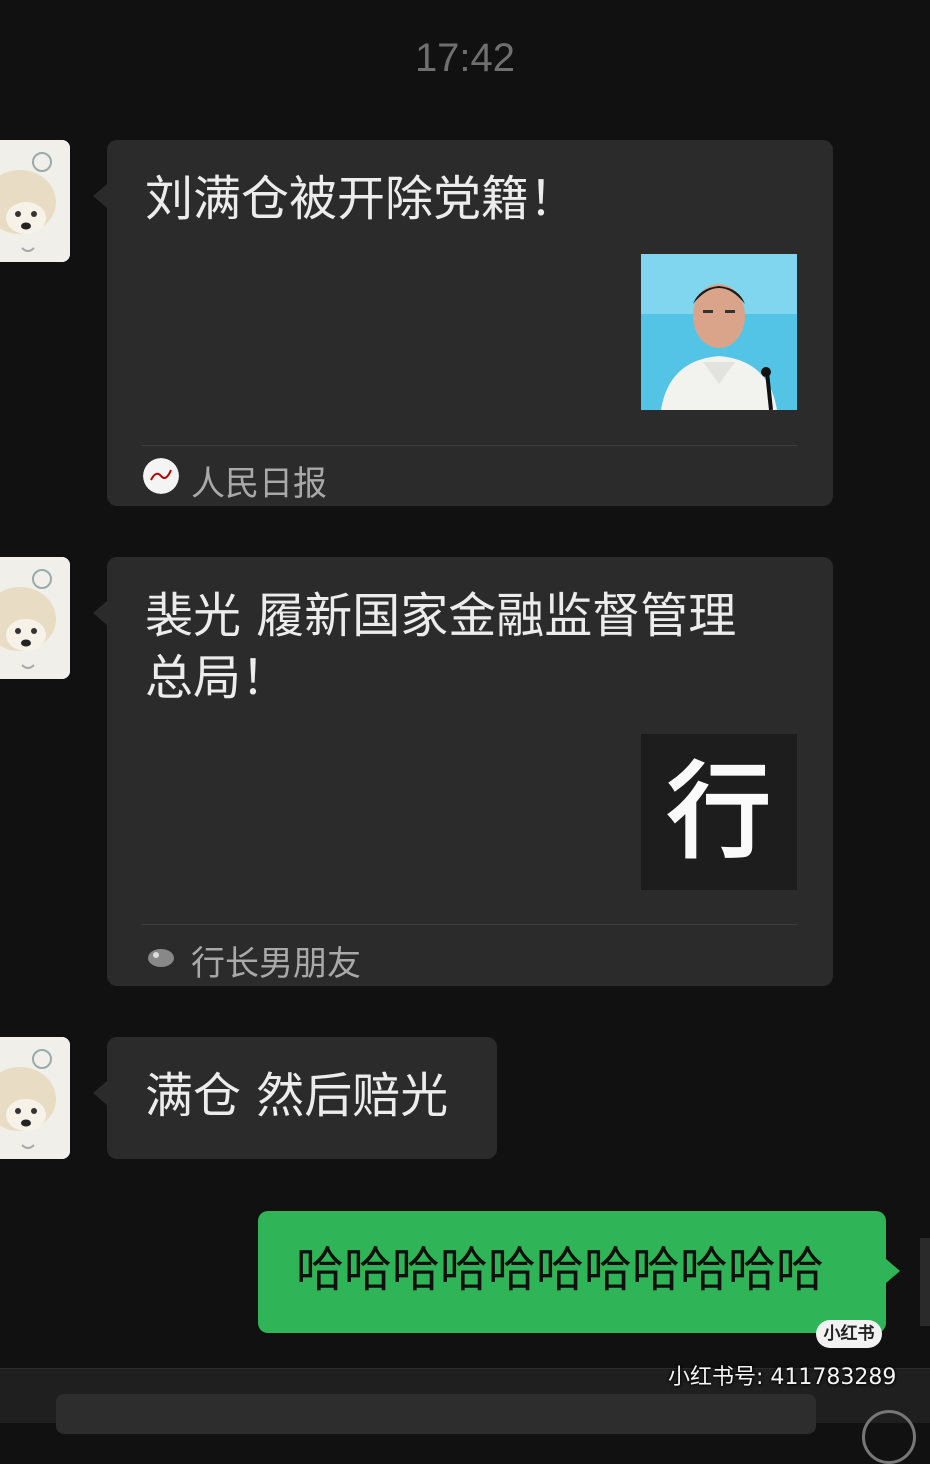 The image size is (930, 1464). Describe the element at coordinates (465, 647) in the screenshot. I see `card-title: 裴光 履新国家金融监督管理 总局！` at that location.